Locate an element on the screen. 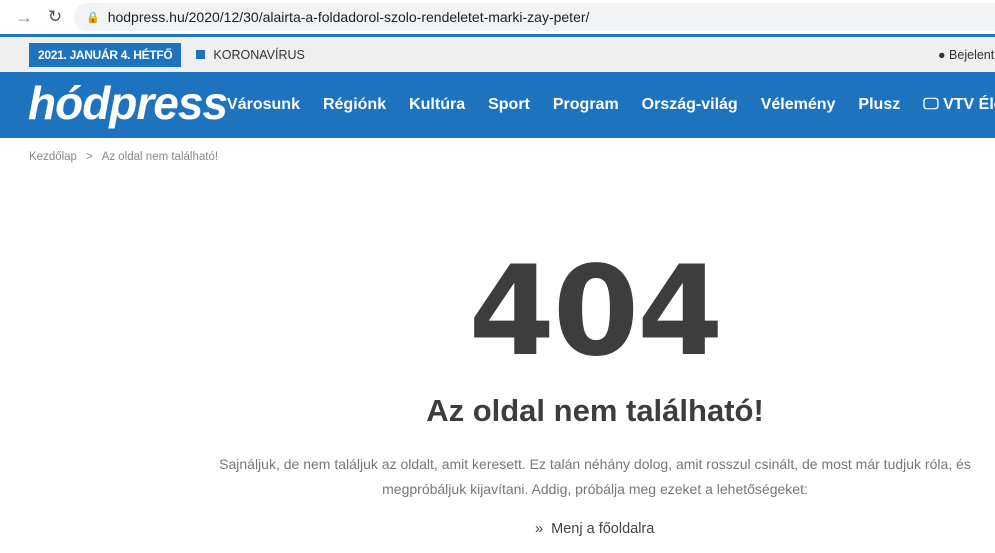 The width and height of the screenshot is (995, 553). breadcrumb: Kezdőlap > Az oldal nem található! is located at coordinates (123, 157).